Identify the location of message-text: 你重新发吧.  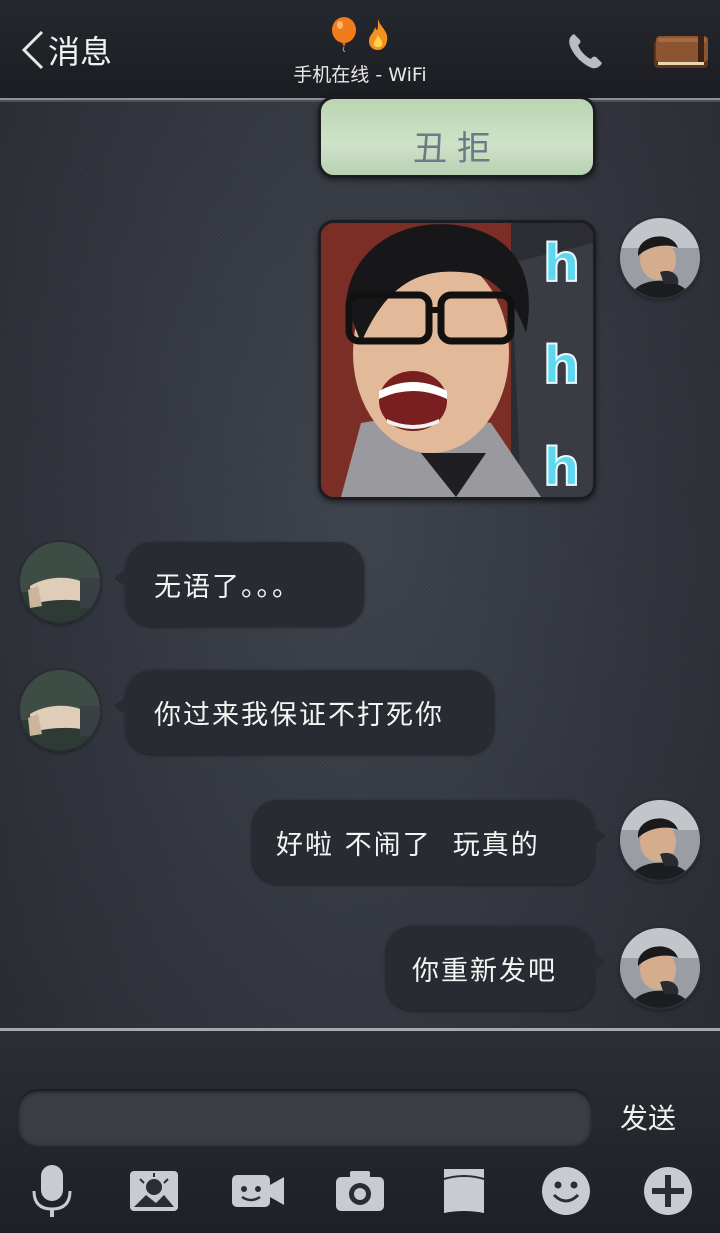
(484, 971).